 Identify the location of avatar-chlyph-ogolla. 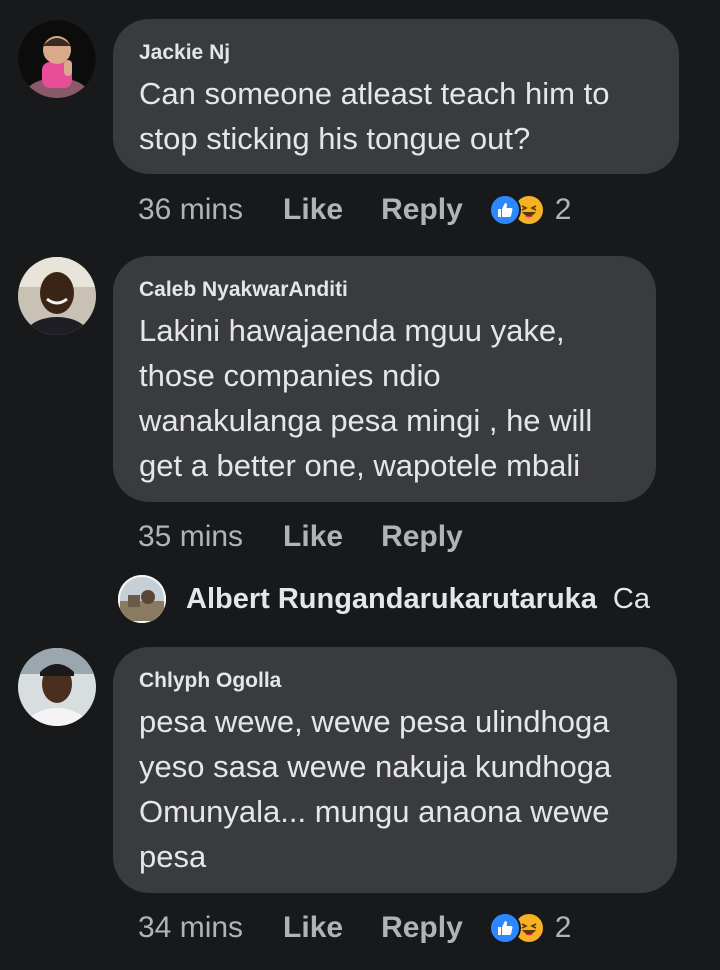
(57, 687).